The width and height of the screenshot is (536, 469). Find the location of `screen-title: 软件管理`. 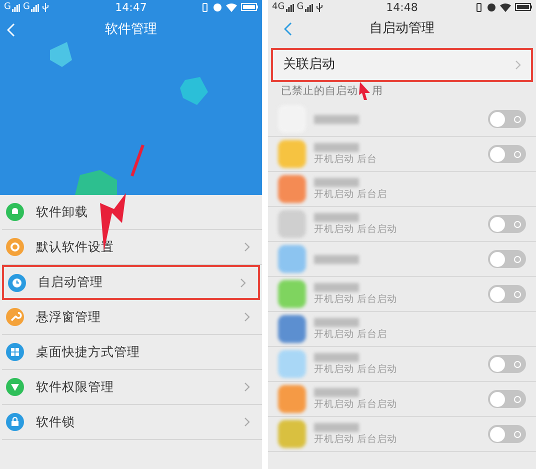

screen-title: 软件管理 is located at coordinates (131, 30).